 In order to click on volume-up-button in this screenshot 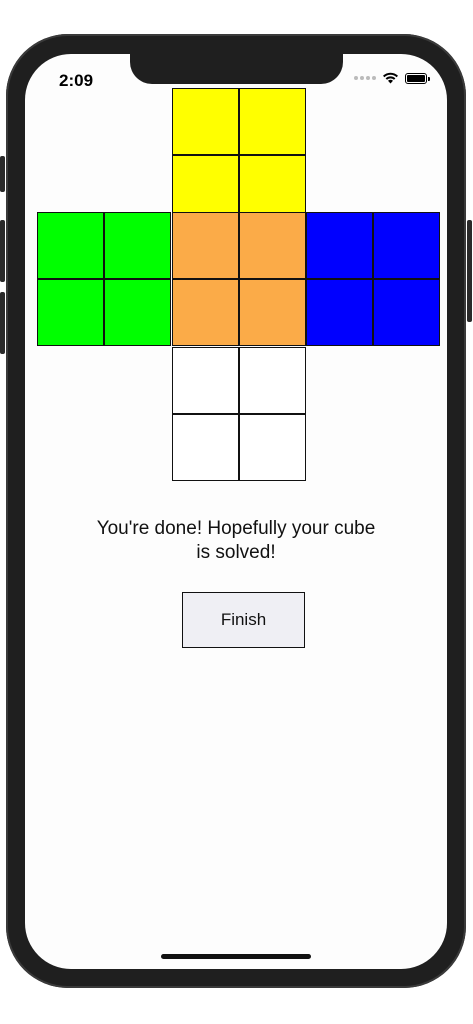, I will do `click(2, 251)`.